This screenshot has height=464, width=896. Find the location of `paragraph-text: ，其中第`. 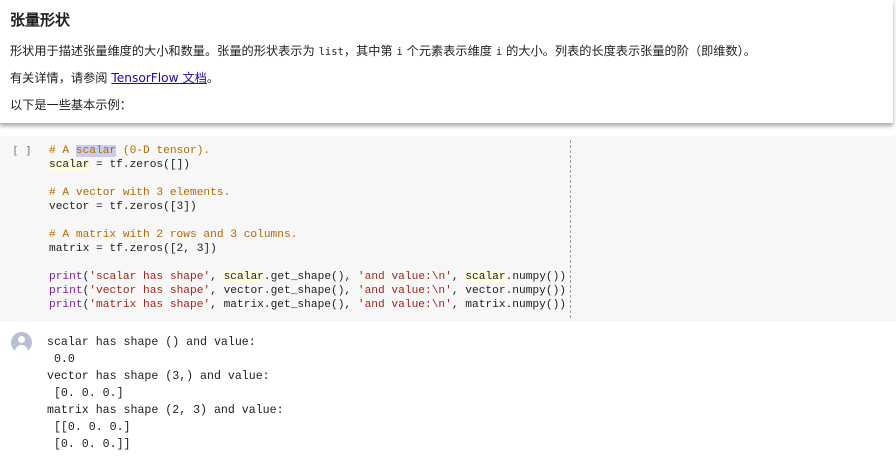

paragraph-text: ，其中第 is located at coordinates (370, 51).